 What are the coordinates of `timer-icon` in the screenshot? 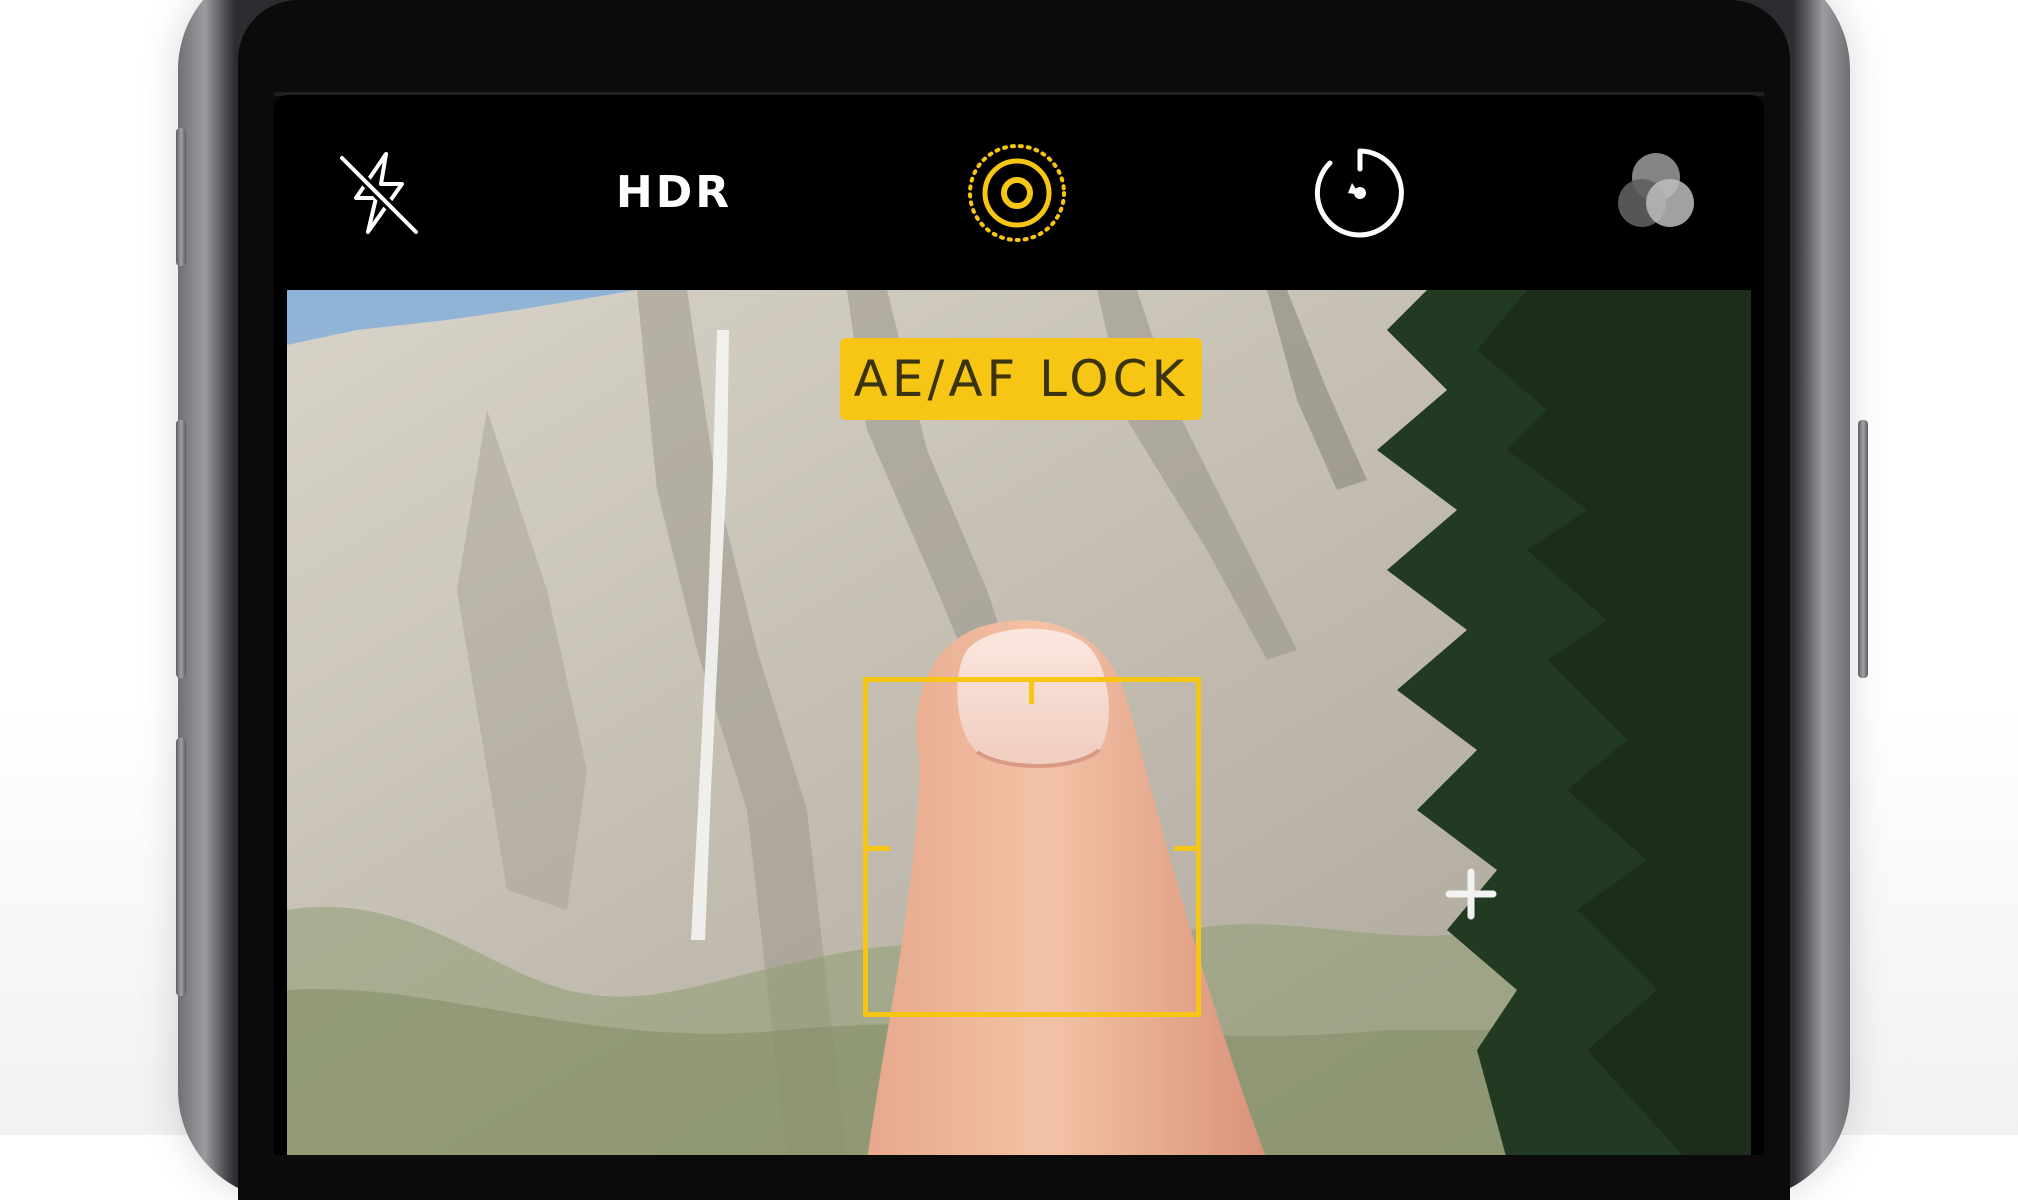 It's located at (1359, 192).